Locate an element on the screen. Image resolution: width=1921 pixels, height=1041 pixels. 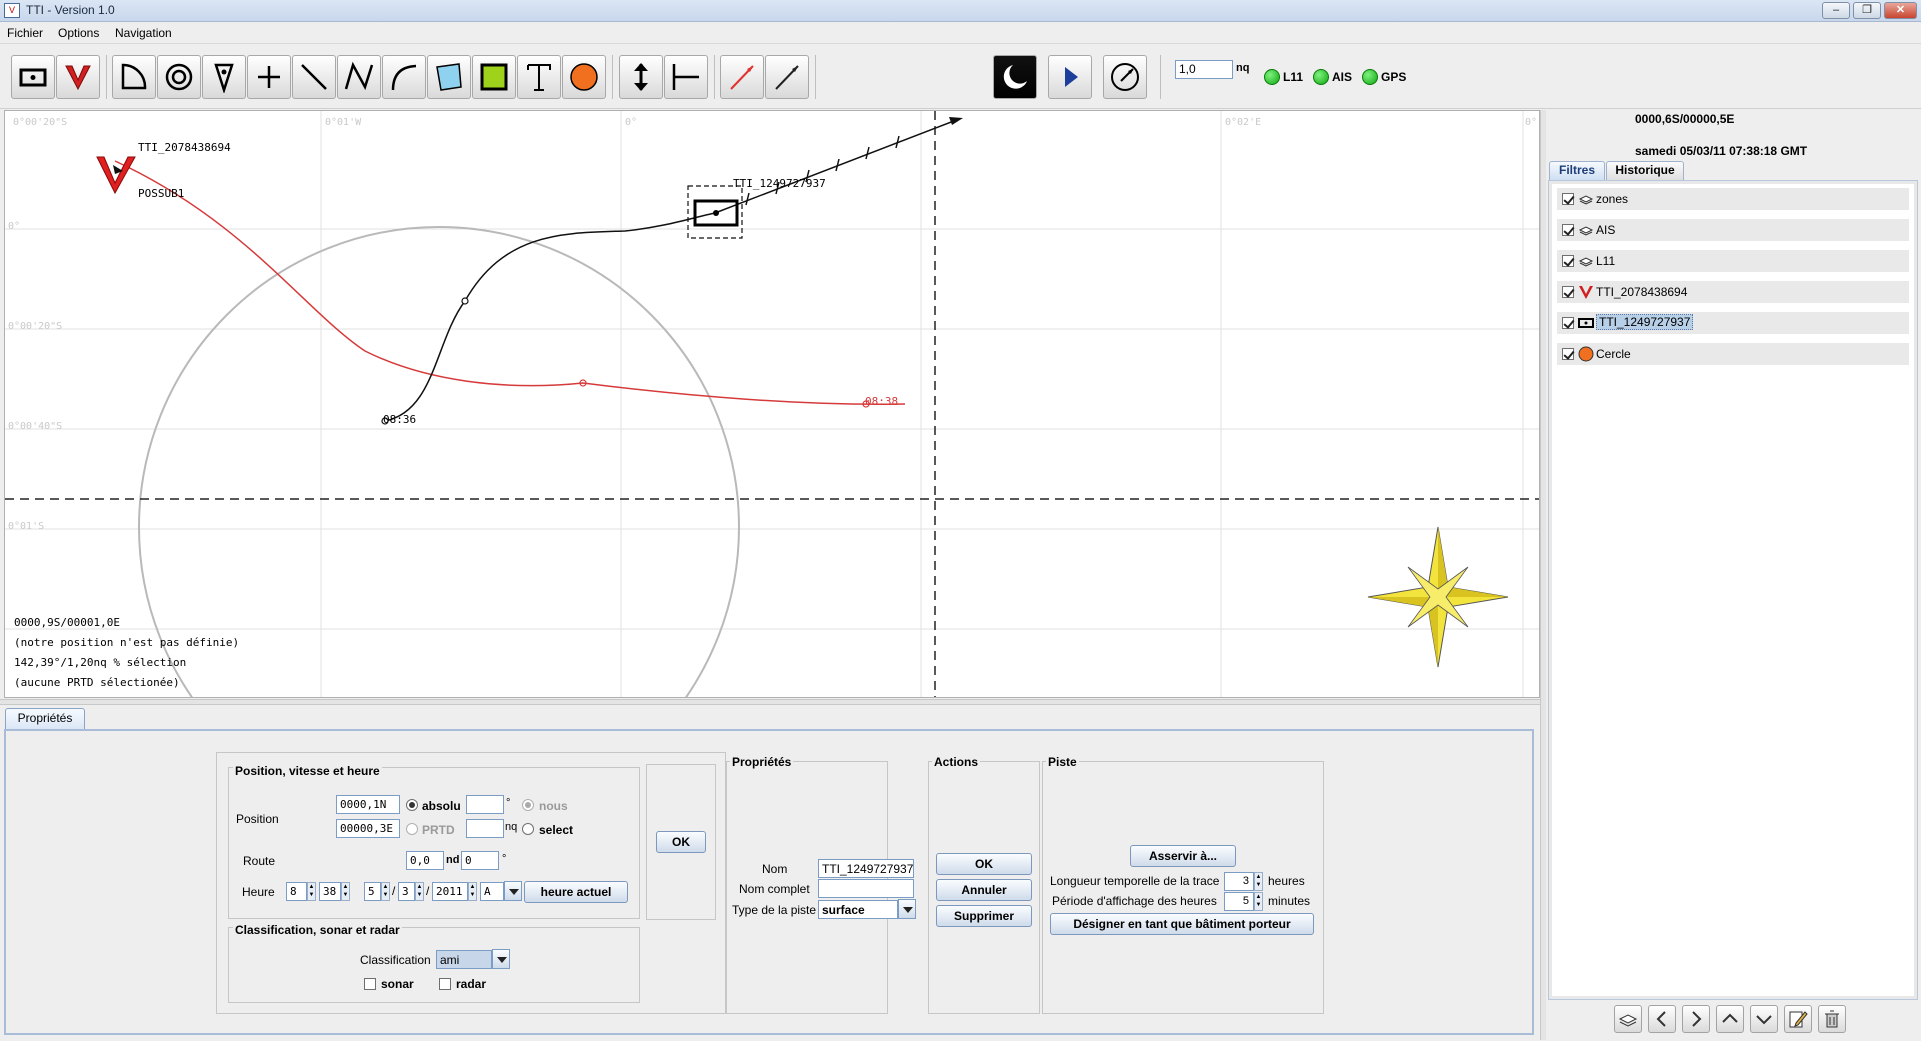
supprimer-button: Supprimer is located at coordinates (984, 916).